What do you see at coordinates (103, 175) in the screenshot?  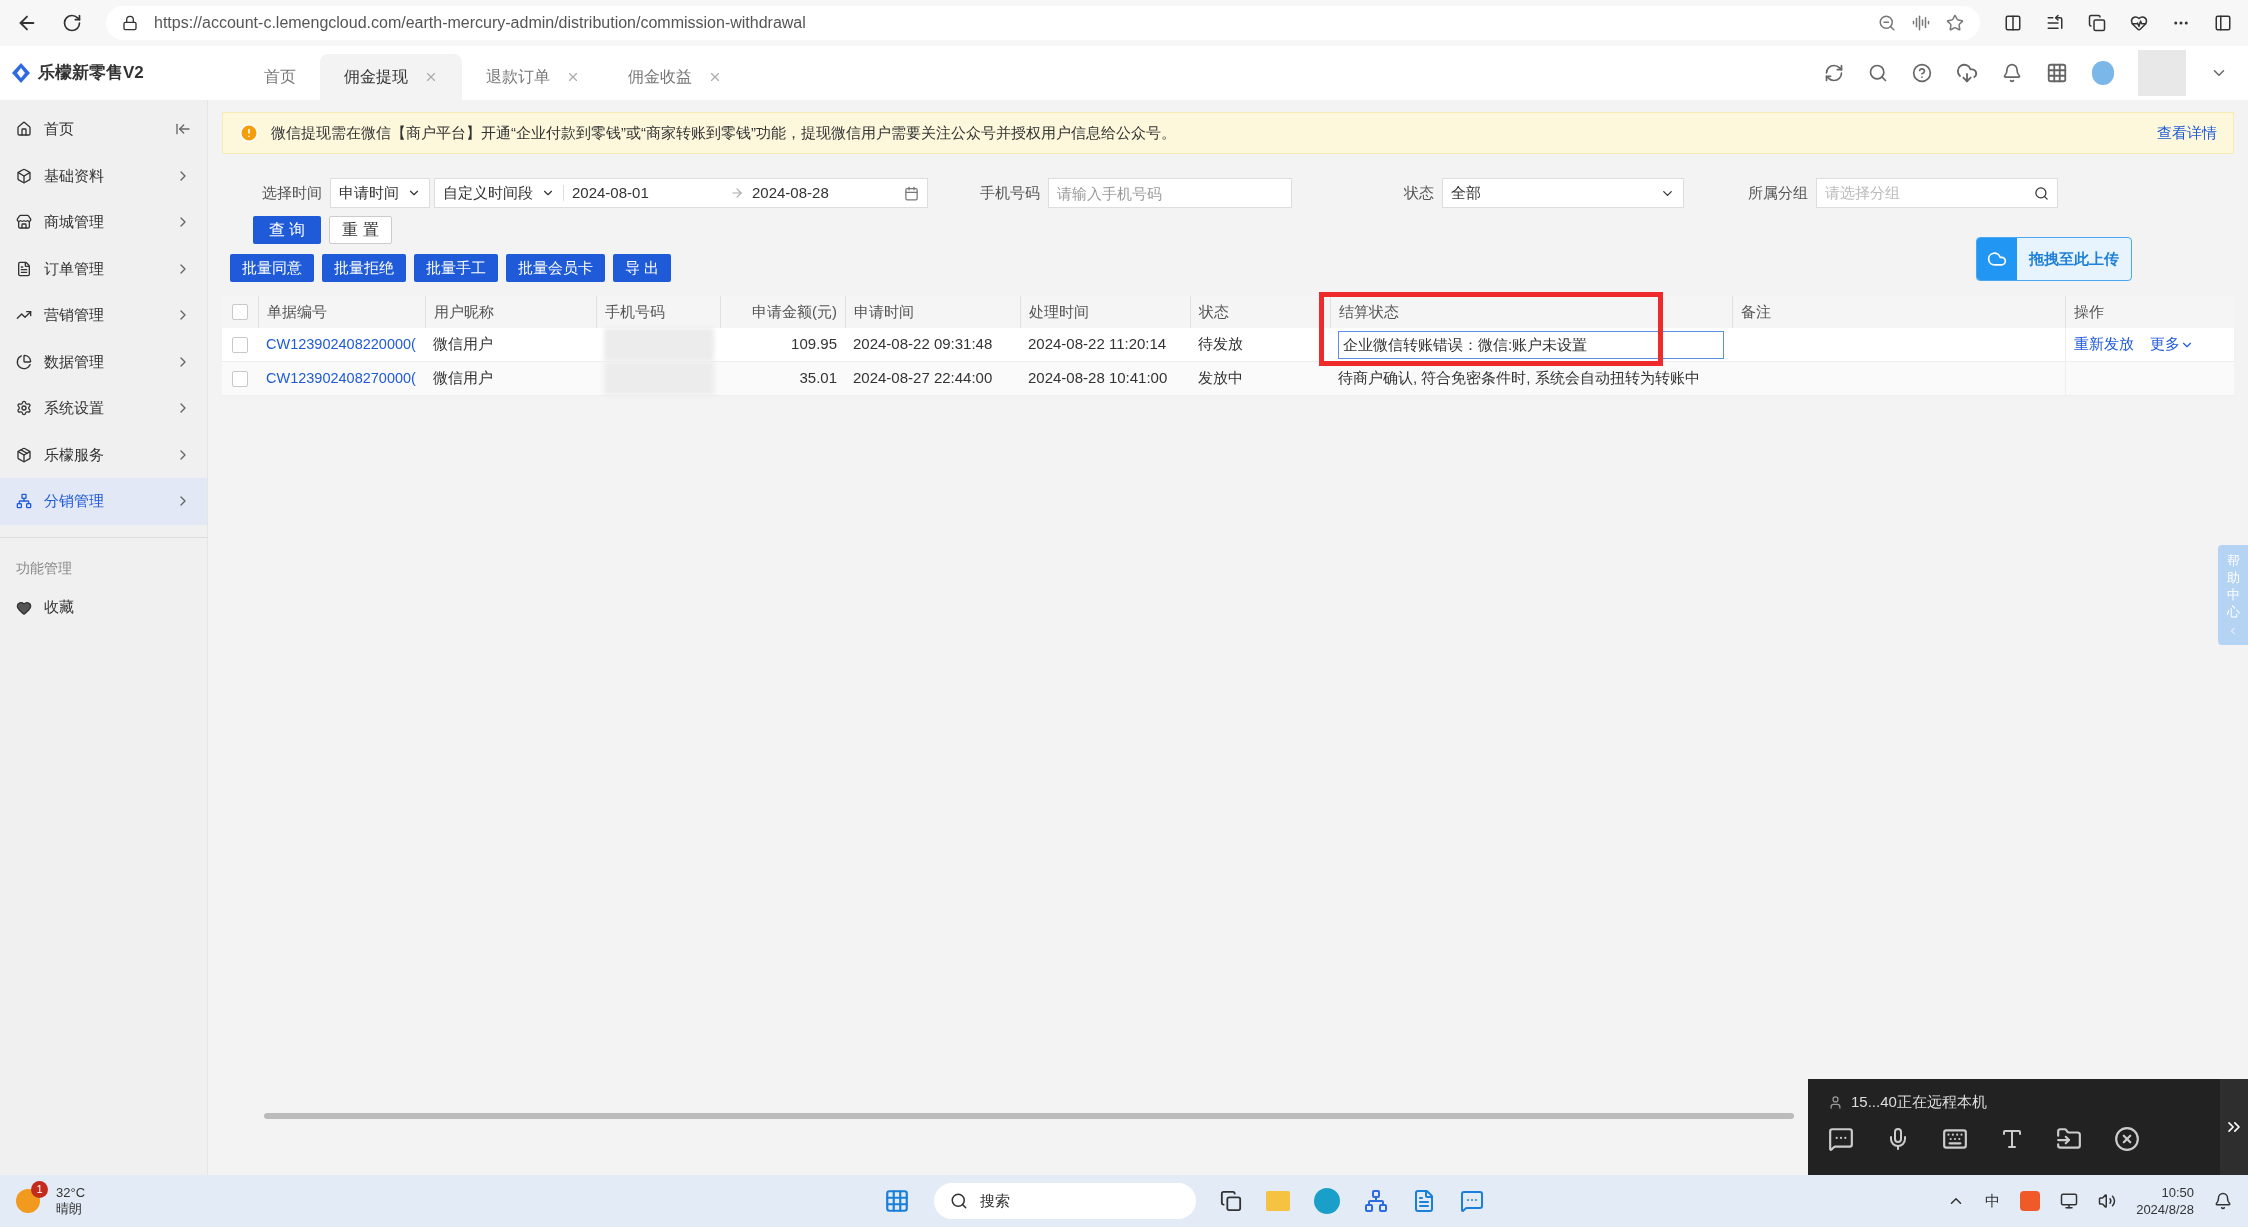 I see `sidebar-item: 基础资料` at bounding box center [103, 175].